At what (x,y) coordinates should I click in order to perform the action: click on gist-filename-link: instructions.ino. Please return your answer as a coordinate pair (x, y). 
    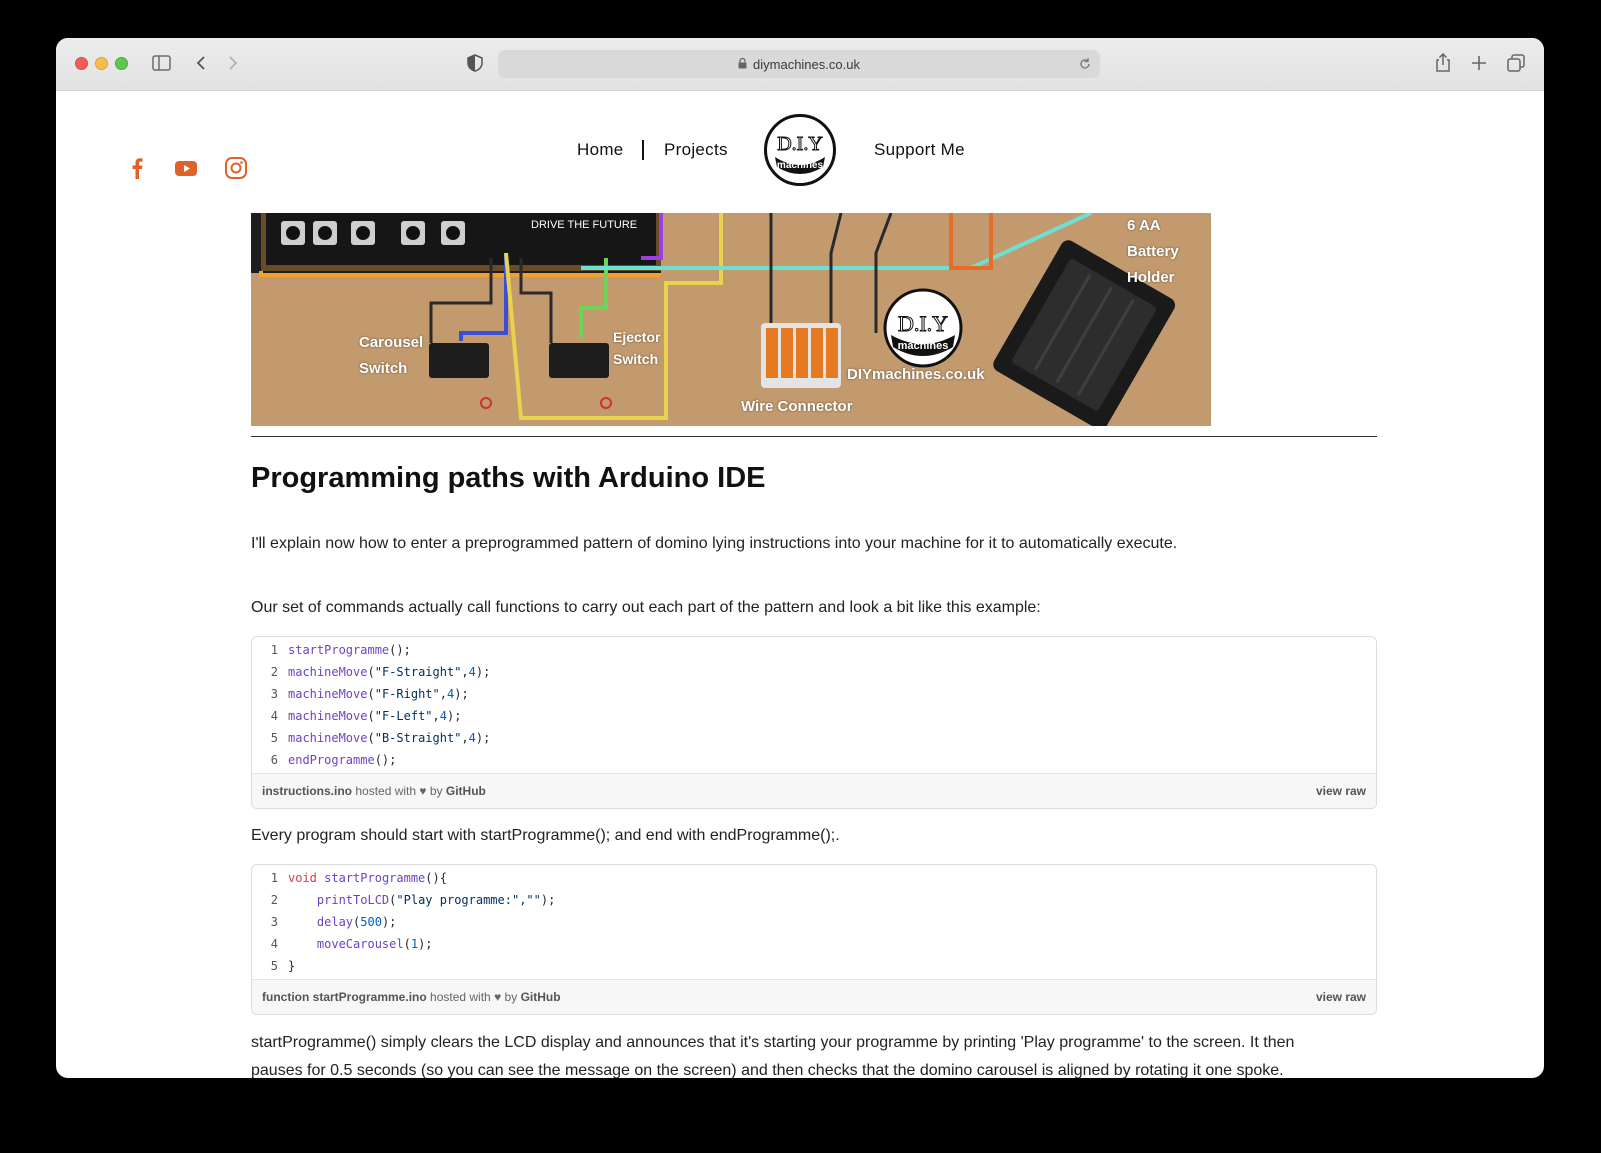
    Looking at the image, I should click on (307, 791).